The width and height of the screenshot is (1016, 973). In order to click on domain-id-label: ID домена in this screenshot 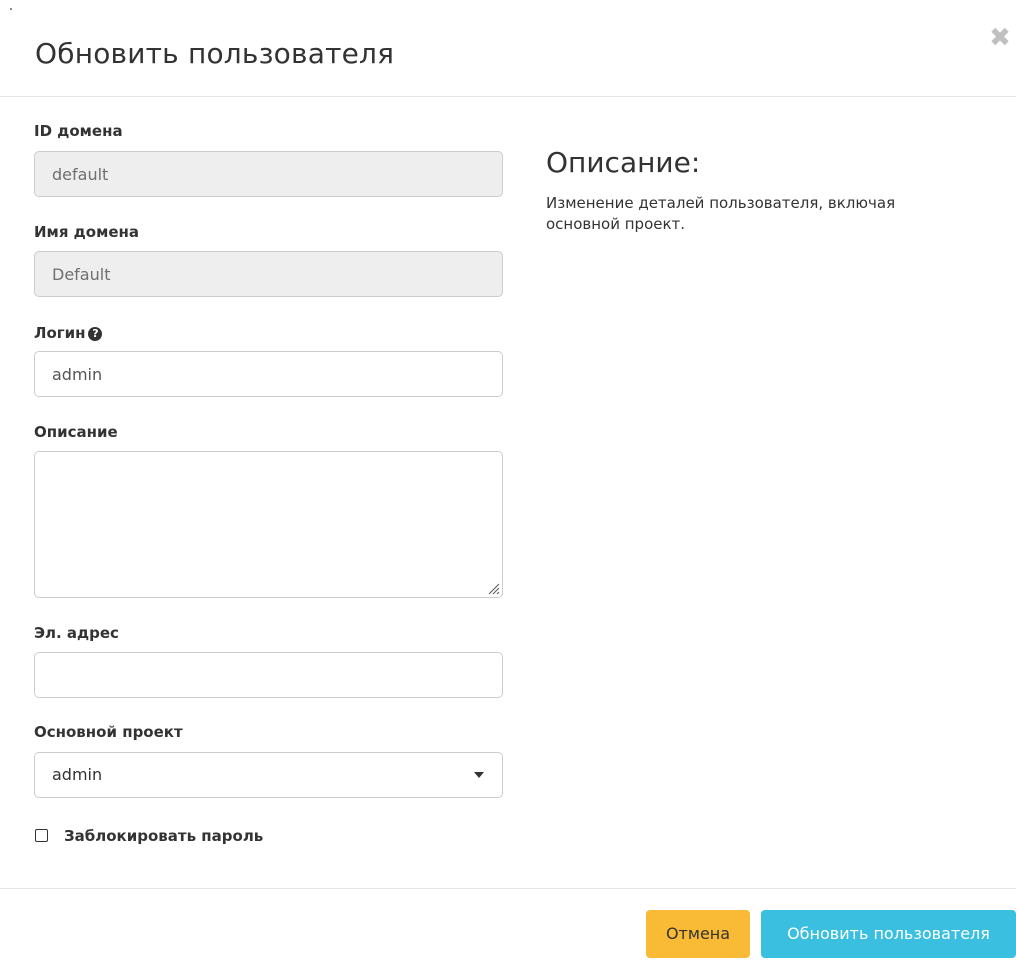, I will do `click(78, 131)`.